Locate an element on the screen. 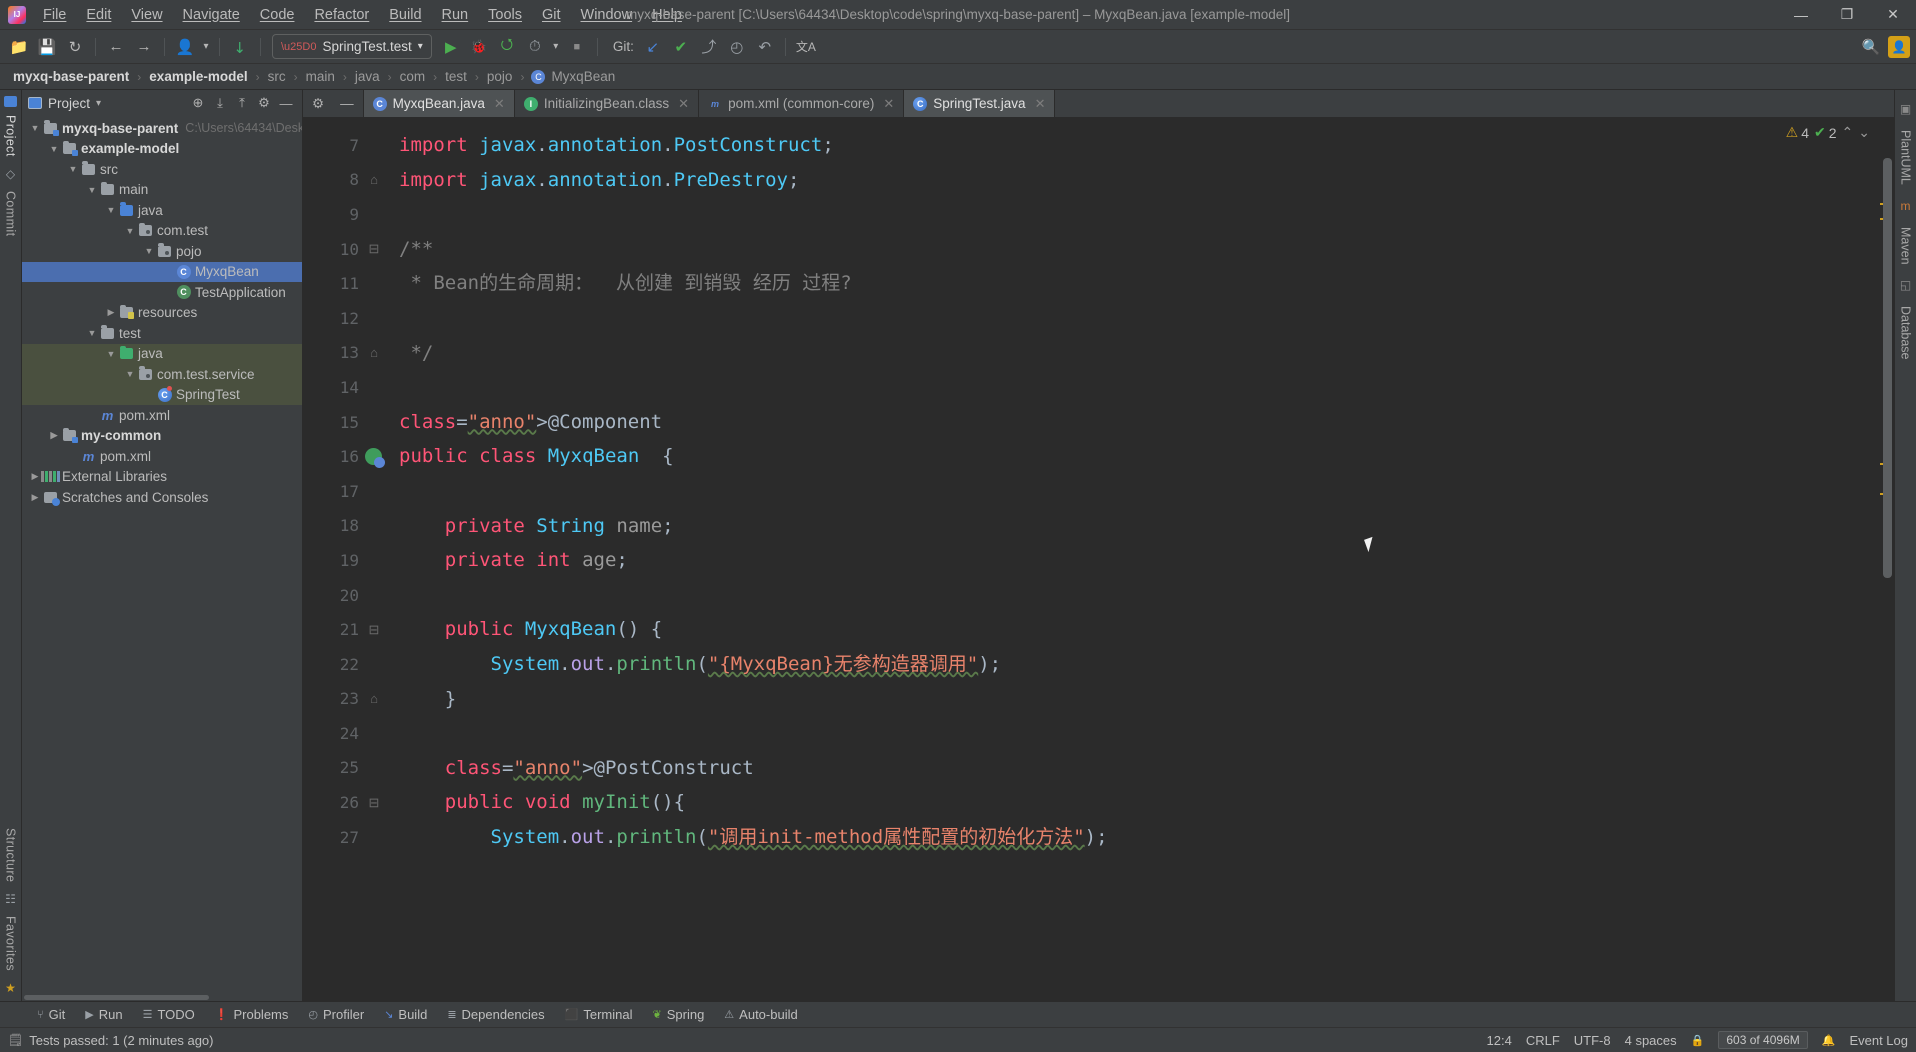 The width and height of the screenshot is (1916, 1052). editor-tab-springtest-java: C SpringTest.java ✕ is located at coordinates (980, 103).